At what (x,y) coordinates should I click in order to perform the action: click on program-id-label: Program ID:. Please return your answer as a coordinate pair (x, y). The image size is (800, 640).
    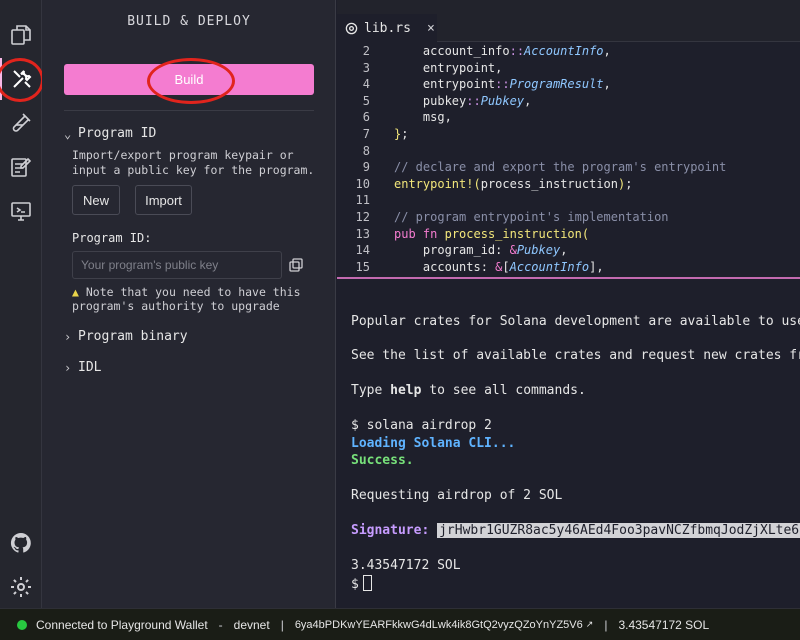
    Looking at the image, I should click on (112, 238).